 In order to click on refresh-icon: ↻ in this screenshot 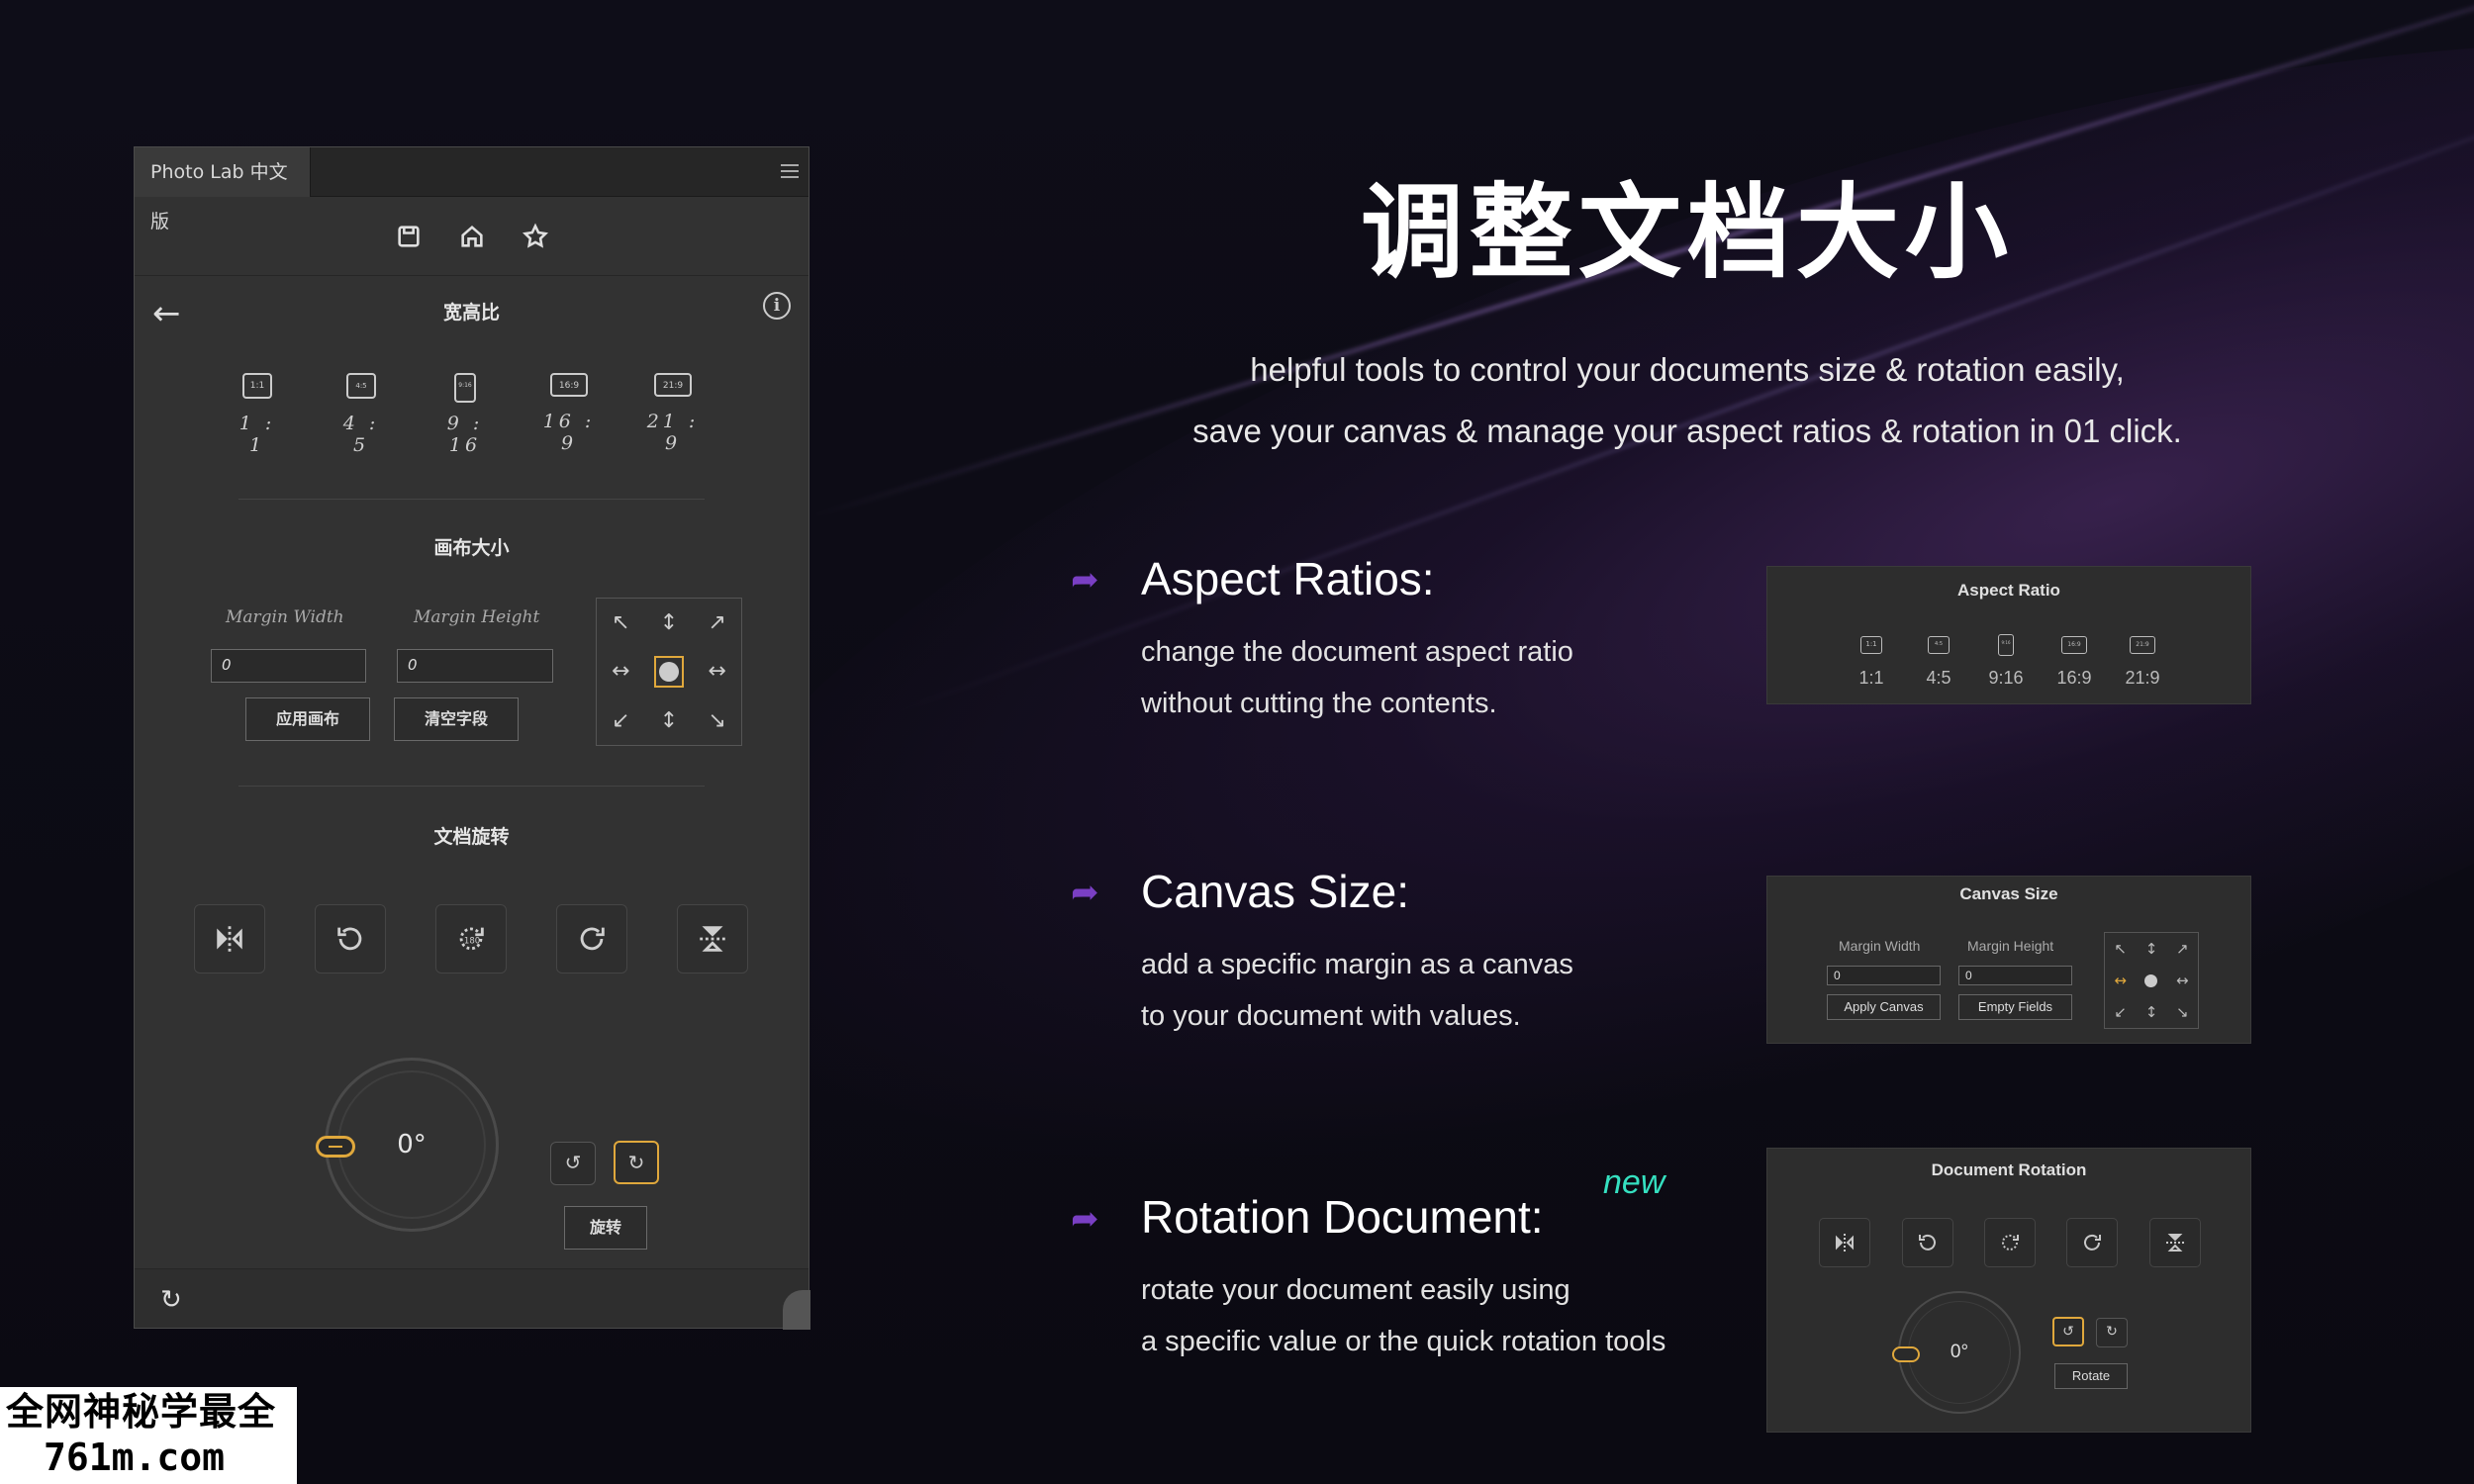, I will do `click(171, 1300)`.